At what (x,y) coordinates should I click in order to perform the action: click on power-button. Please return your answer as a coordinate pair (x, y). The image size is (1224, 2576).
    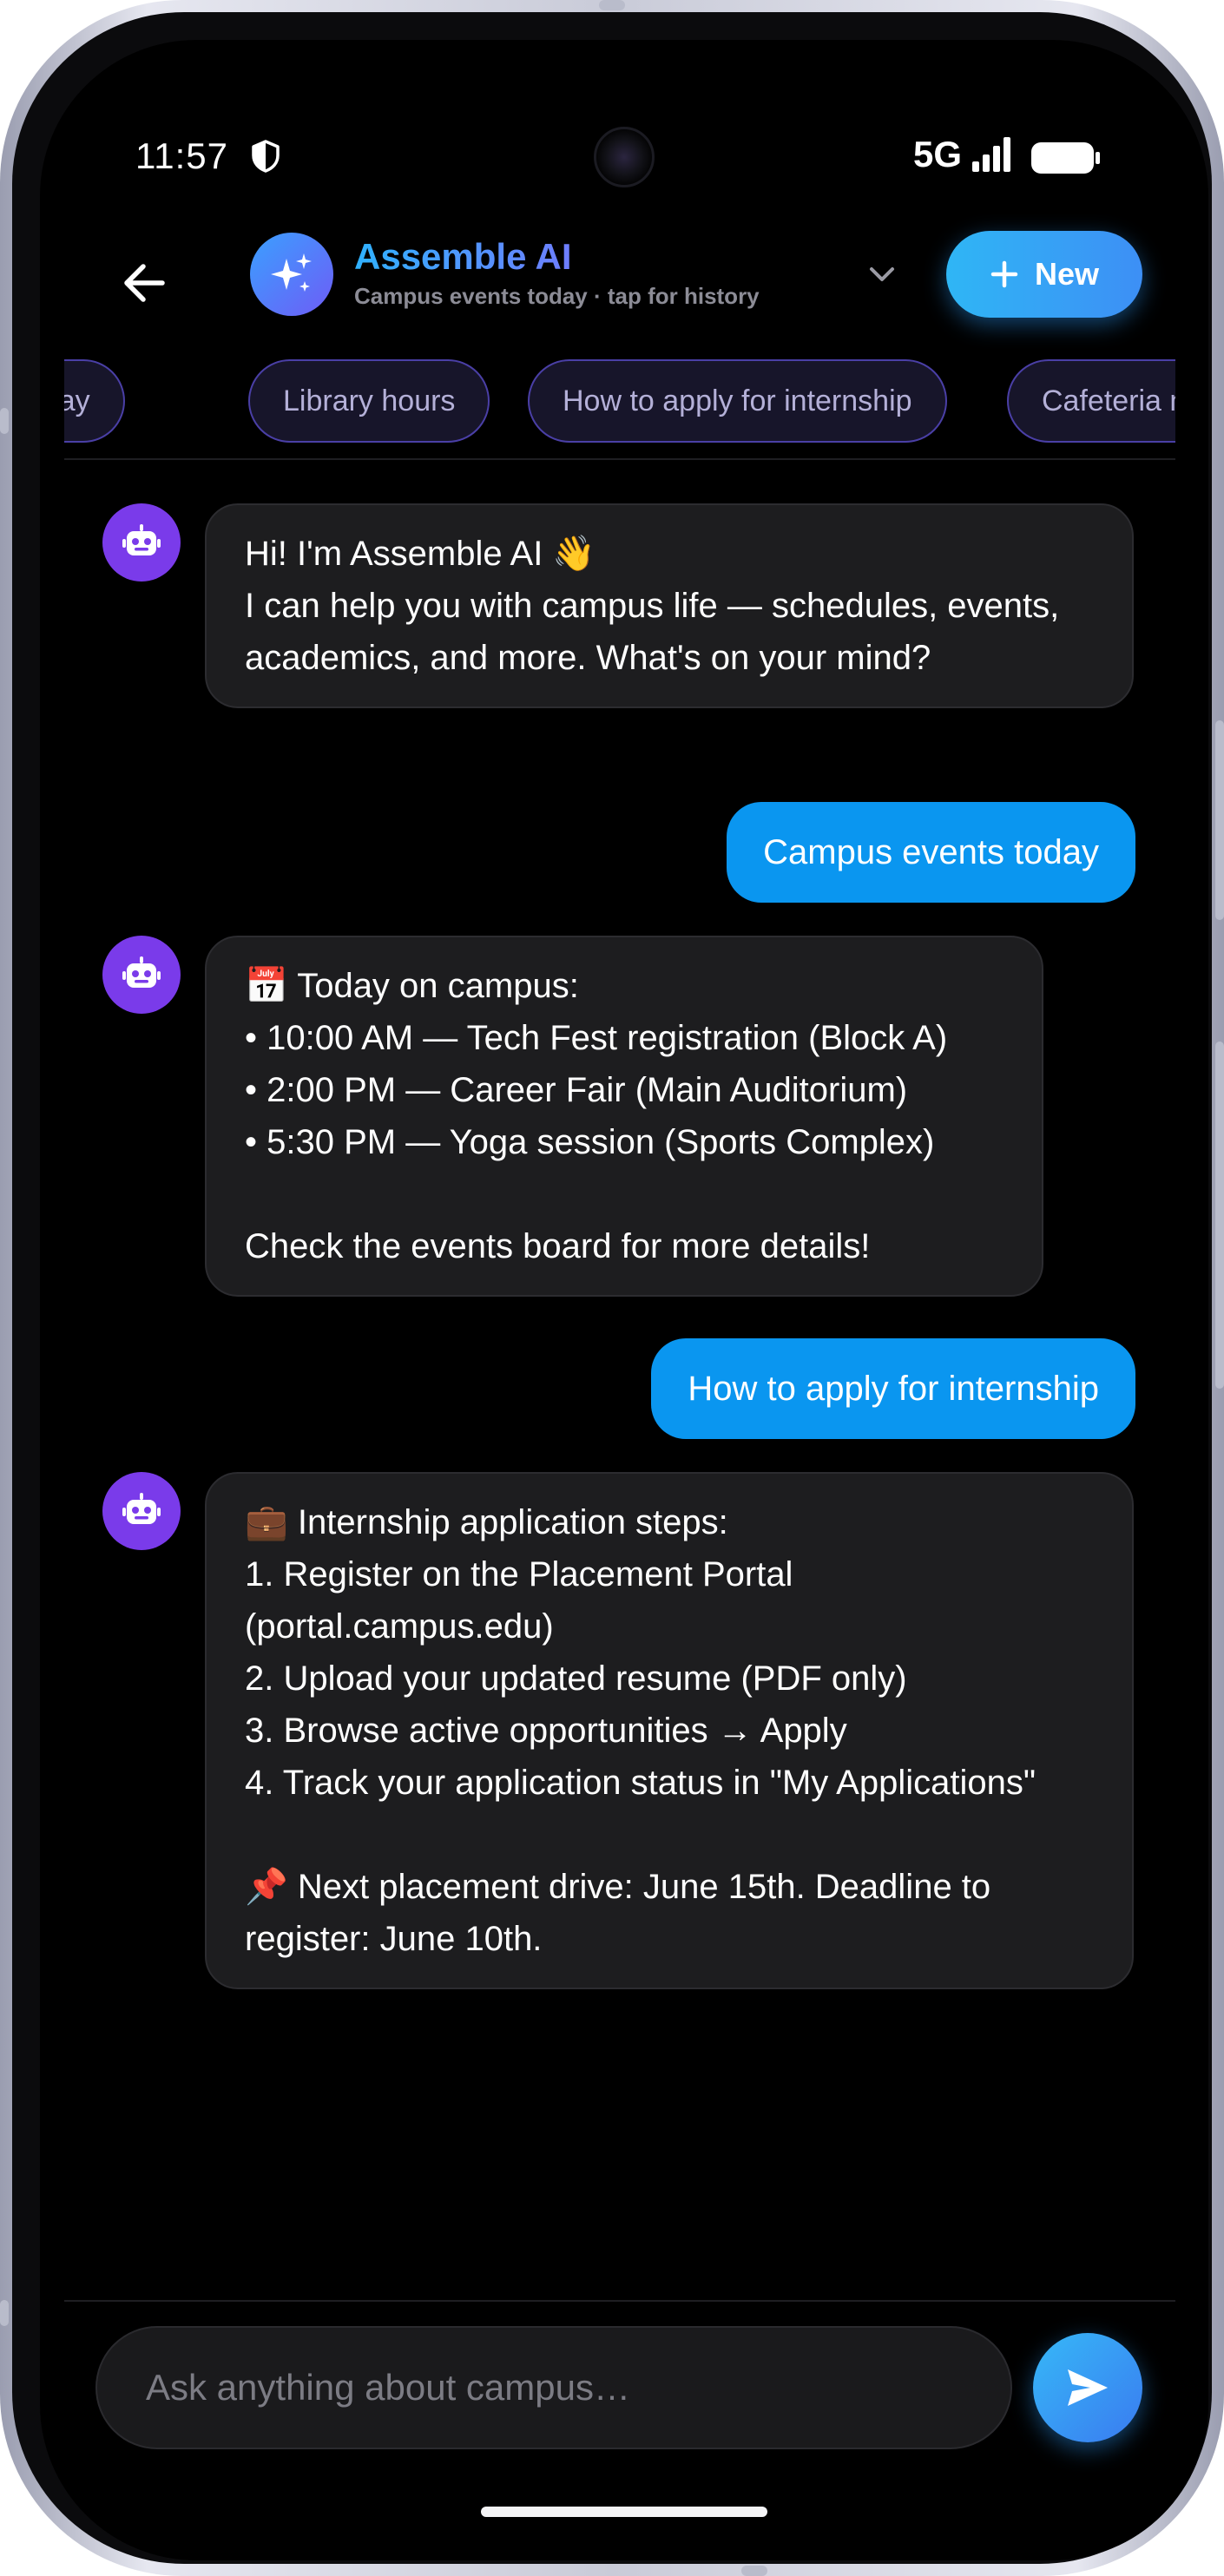
    Looking at the image, I should click on (1219, 1215).